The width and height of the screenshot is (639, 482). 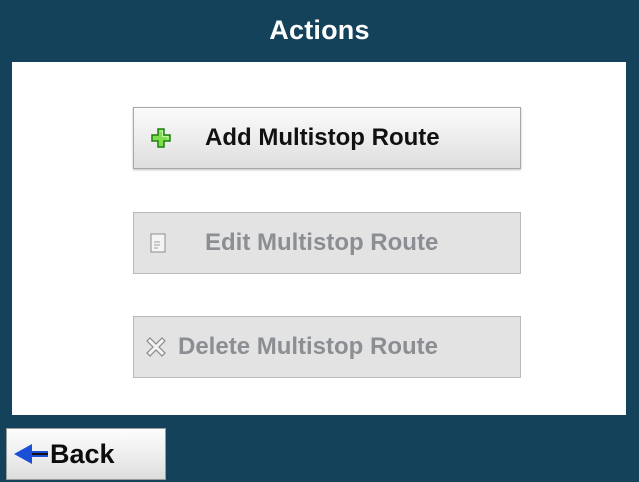 I want to click on add-multistop-route-button: Add Multistop Route, so click(x=327, y=138).